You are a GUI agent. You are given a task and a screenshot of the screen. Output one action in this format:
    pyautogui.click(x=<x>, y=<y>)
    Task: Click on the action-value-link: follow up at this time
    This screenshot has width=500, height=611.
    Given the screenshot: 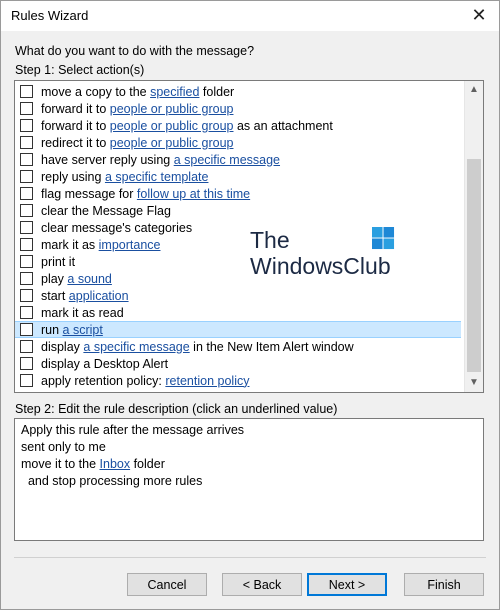 What is the action you would take?
    pyautogui.click(x=193, y=194)
    